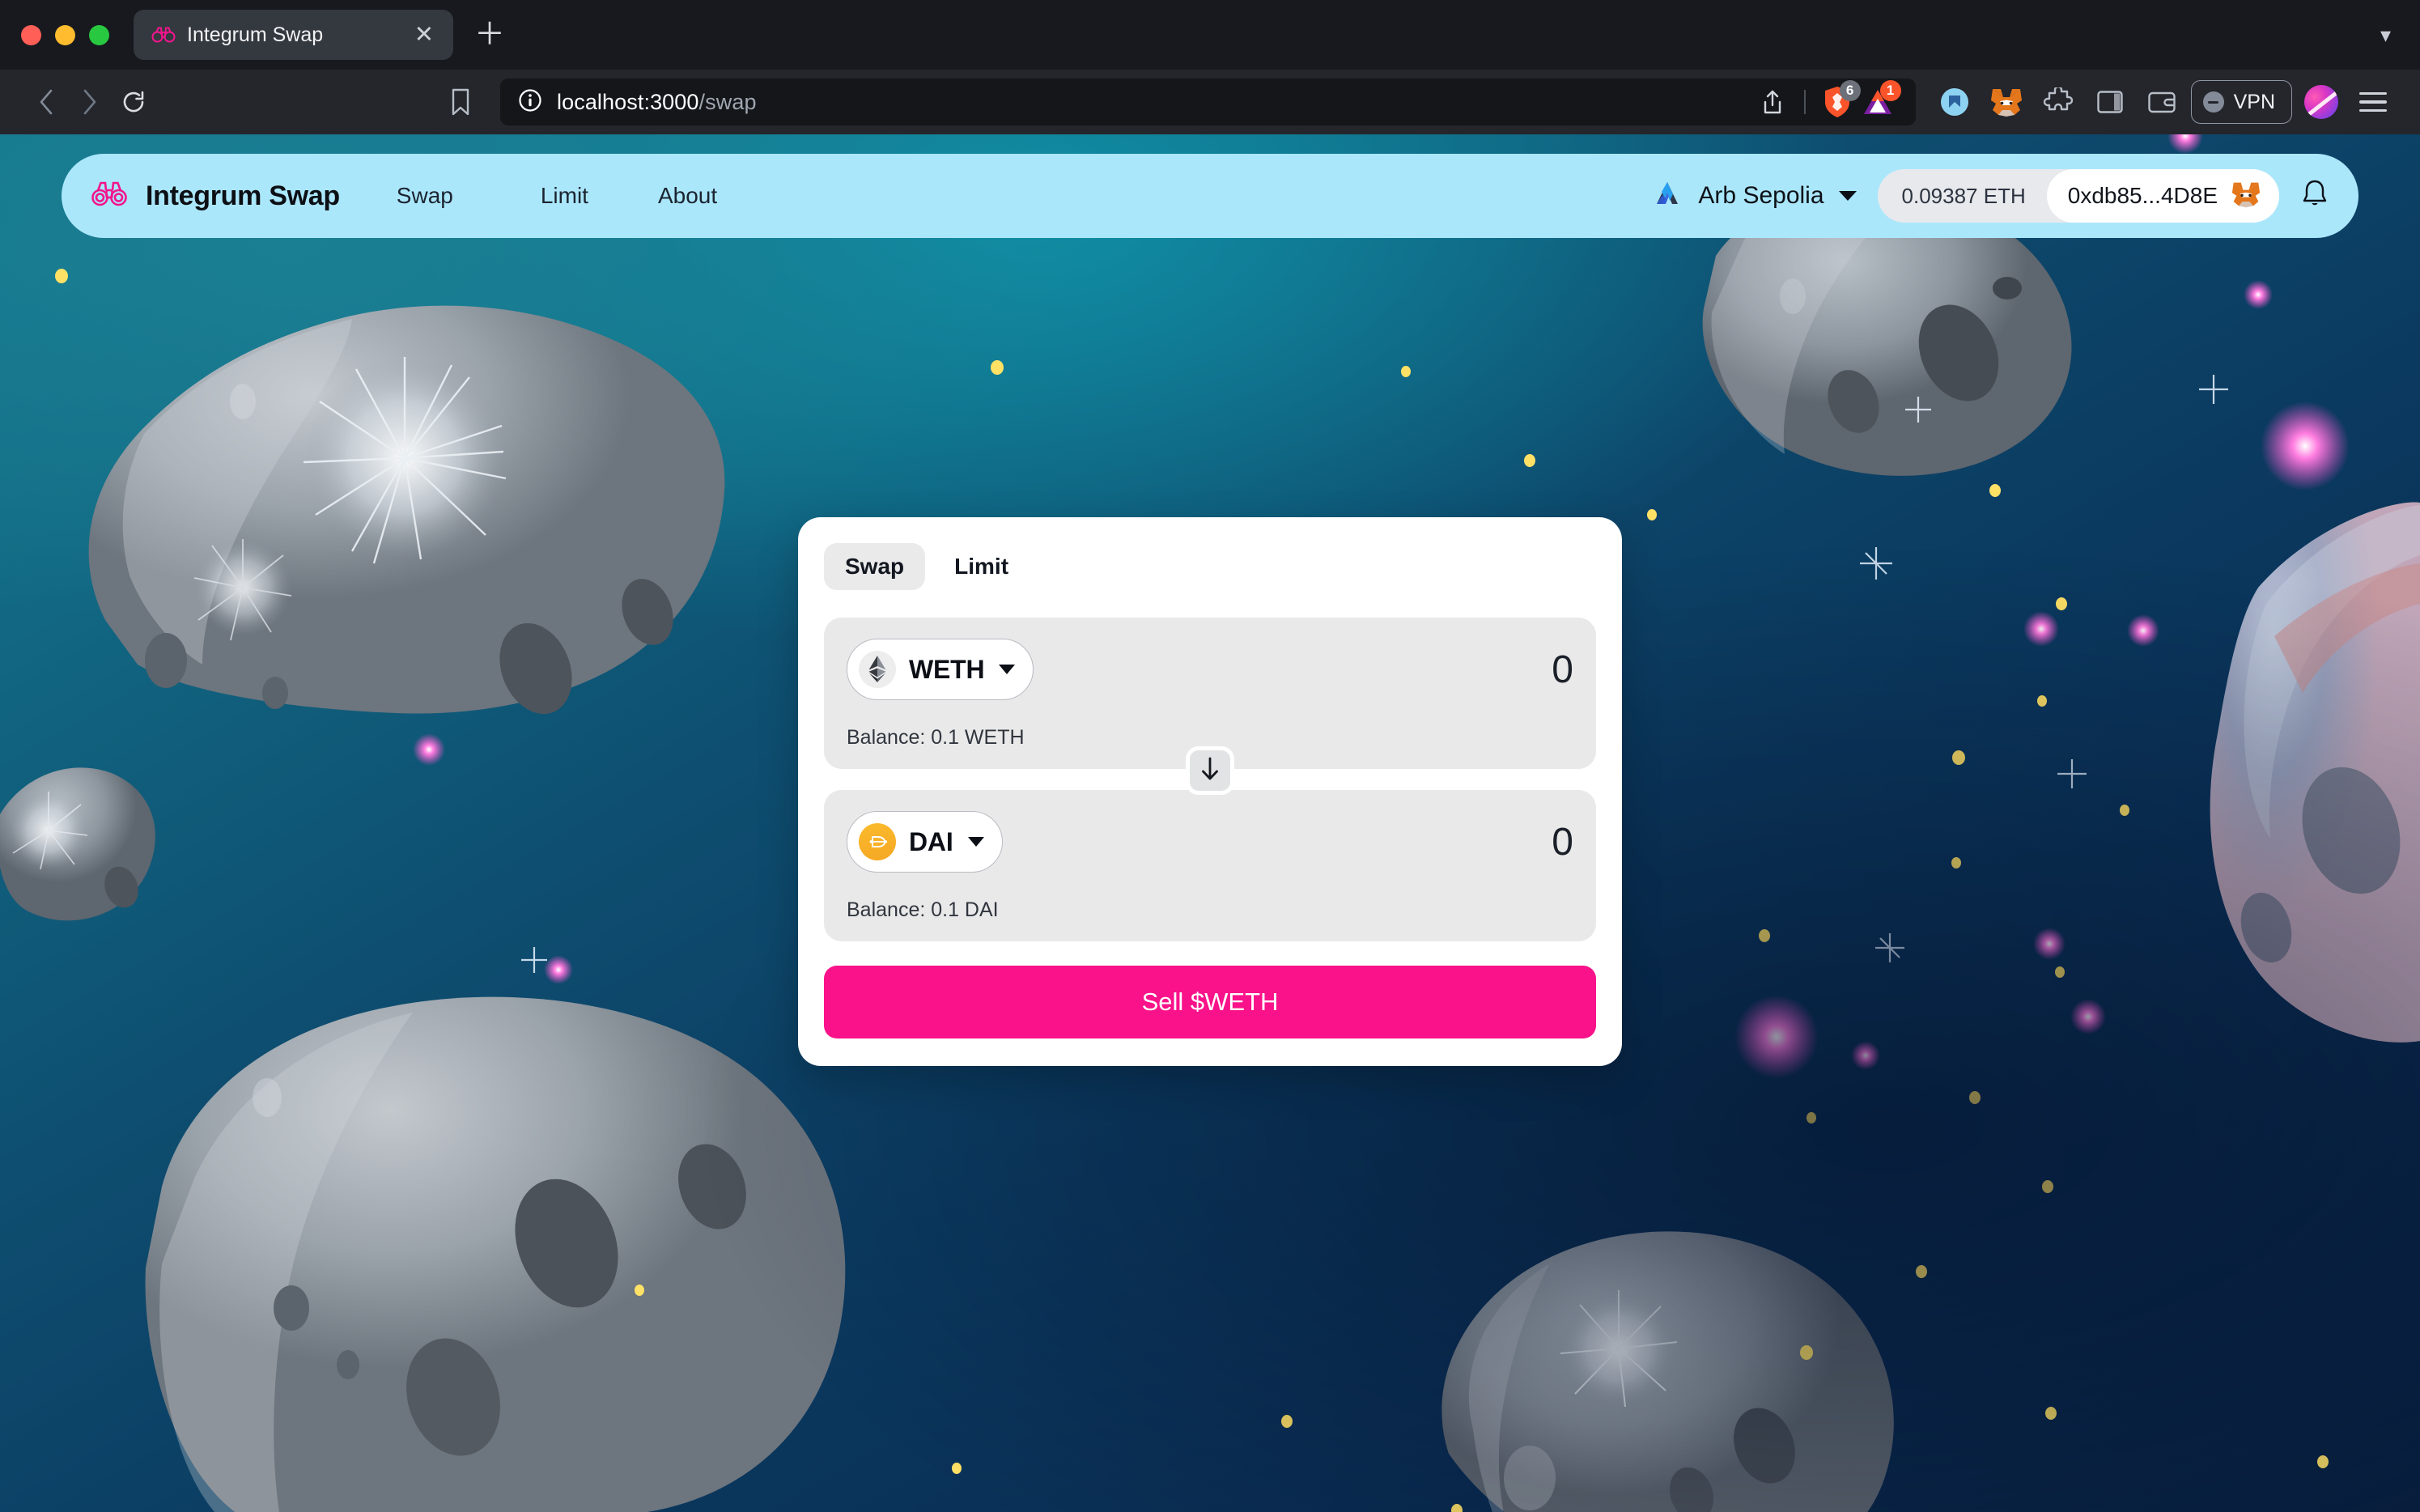  I want to click on asteroid-left-edge, so click(77, 844).